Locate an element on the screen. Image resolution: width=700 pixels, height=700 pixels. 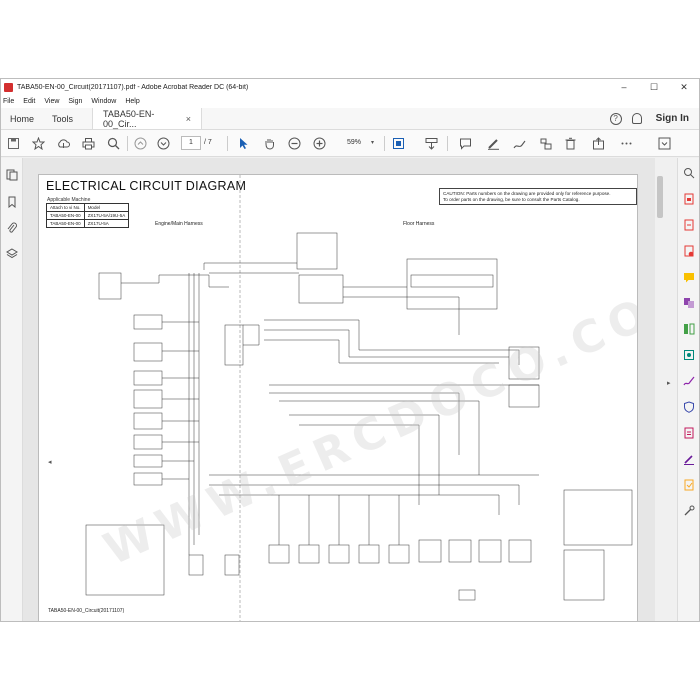
send-for-review-icon is located at coordinates (689, 484).